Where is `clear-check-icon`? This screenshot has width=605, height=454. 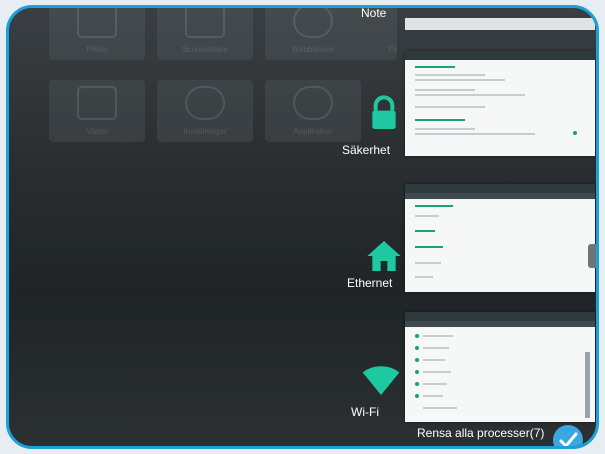
clear-check-icon is located at coordinates (568, 439).